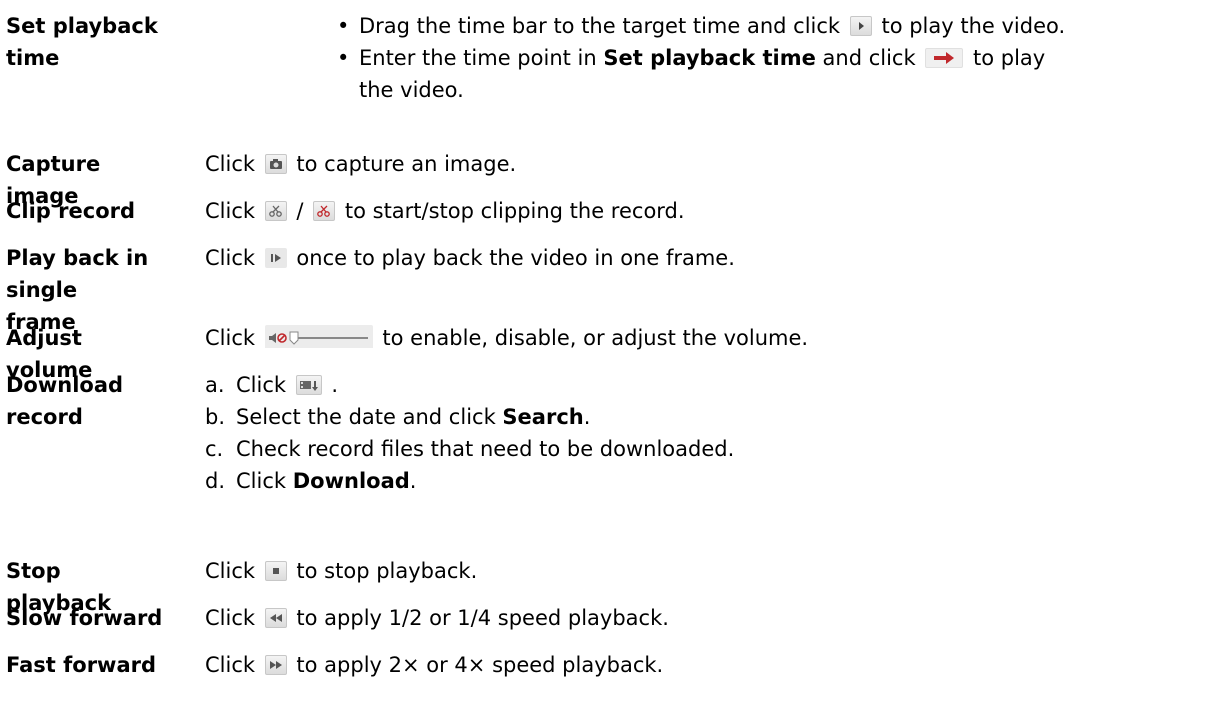 The height and width of the screenshot is (702, 1214). What do you see at coordinates (65, 401) in the screenshot?
I see `term-label: Download record` at bounding box center [65, 401].